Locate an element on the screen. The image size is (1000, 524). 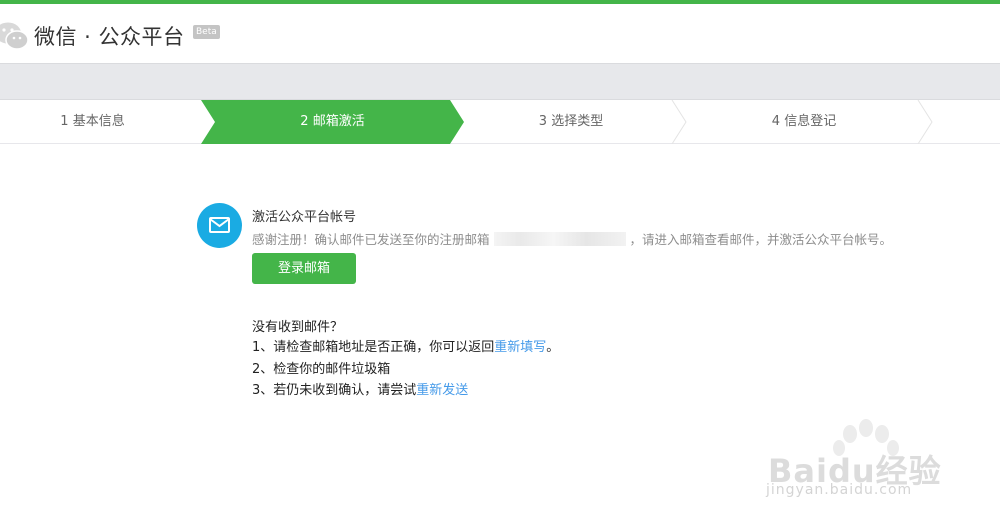
step-3-select-type: 3 选择类型 is located at coordinates (571, 121).